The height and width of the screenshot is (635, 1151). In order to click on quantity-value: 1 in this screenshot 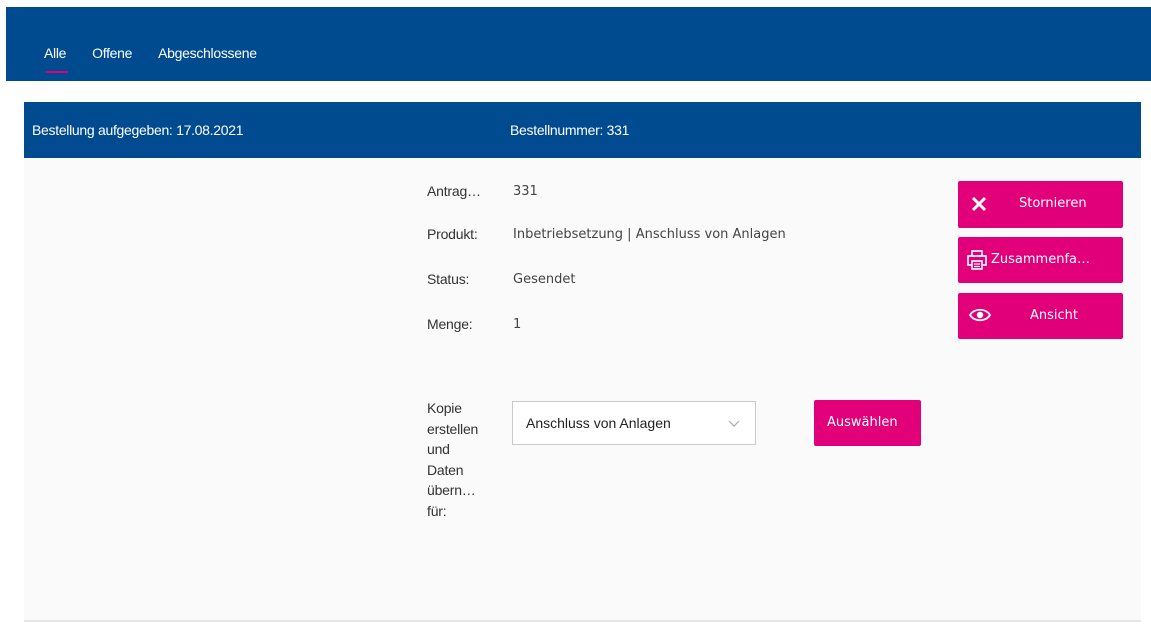, I will do `click(517, 324)`.